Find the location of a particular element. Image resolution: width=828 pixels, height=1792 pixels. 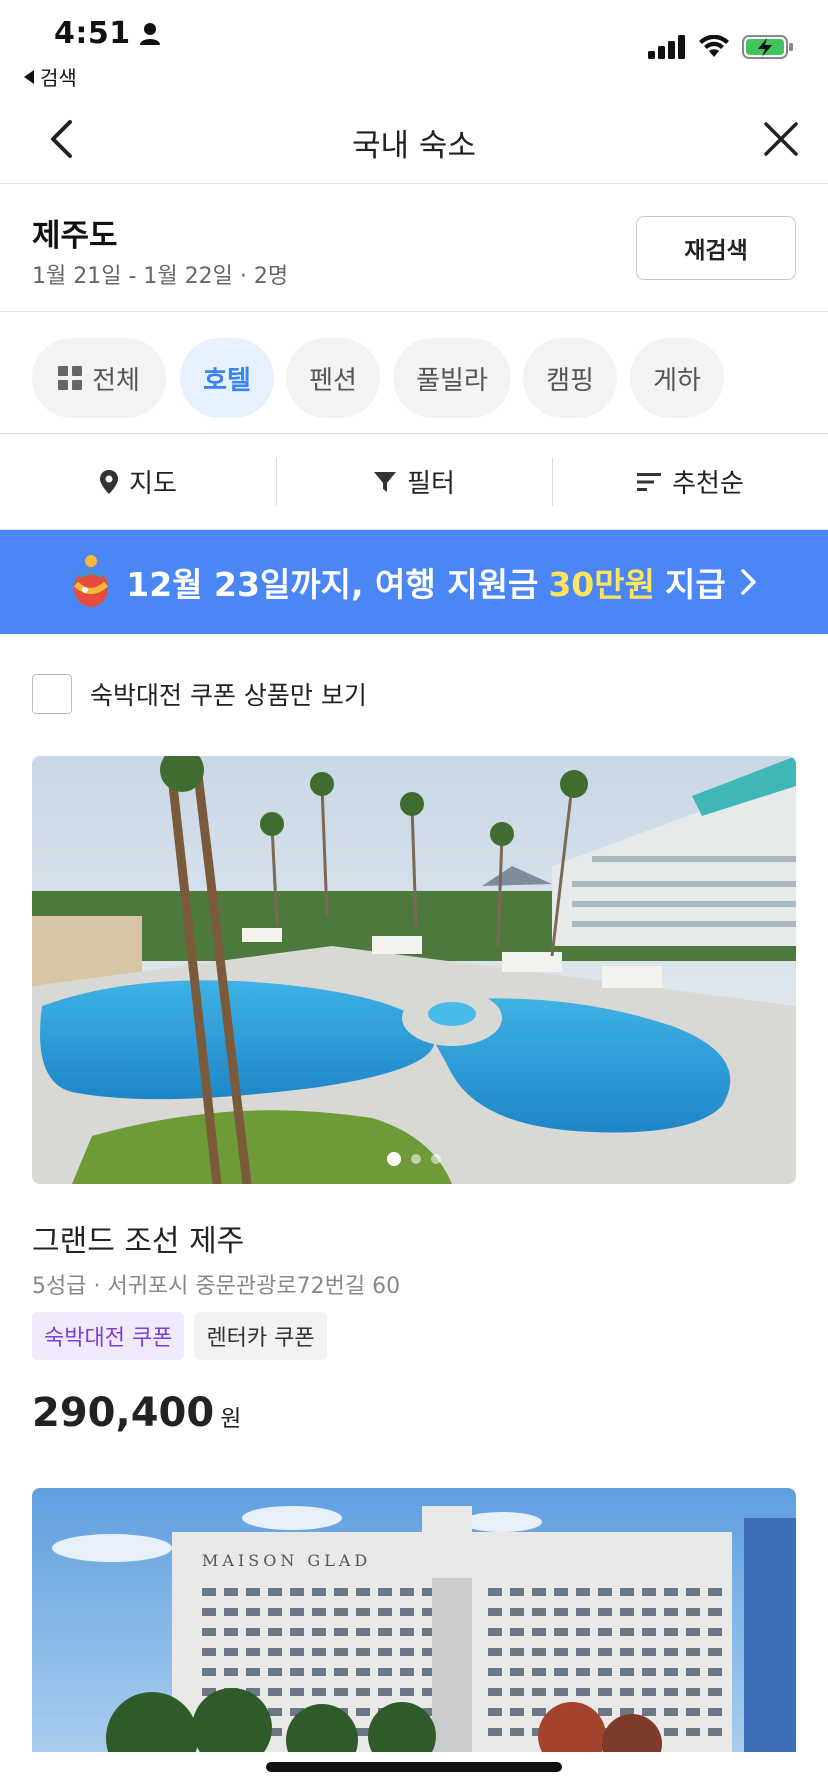

category-chip-pension: 펜션 is located at coordinates (333, 378).